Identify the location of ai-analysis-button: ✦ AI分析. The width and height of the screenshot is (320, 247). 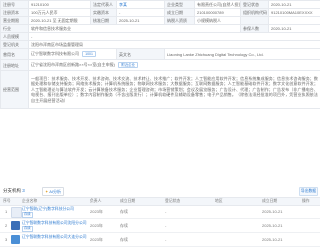
(53, 191).